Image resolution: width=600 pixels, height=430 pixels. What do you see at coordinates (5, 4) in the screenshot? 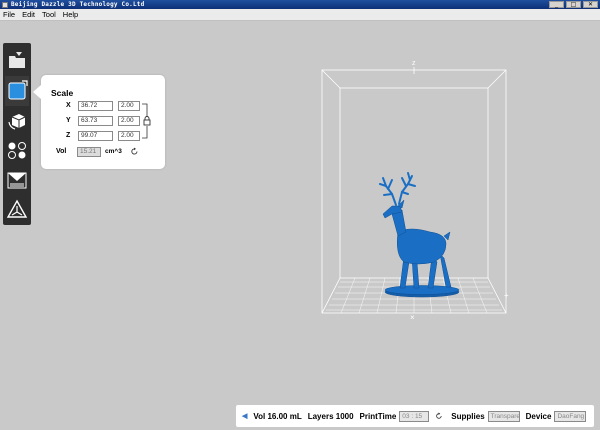
I see `app-icon` at bounding box center [5, 4].